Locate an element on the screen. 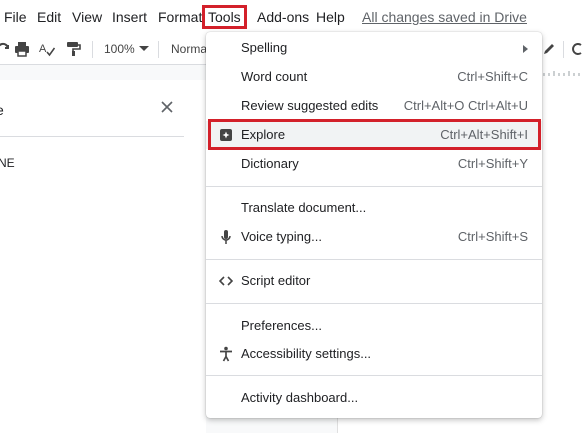  edit-pencil-icon is located at coordinates (549, 49).